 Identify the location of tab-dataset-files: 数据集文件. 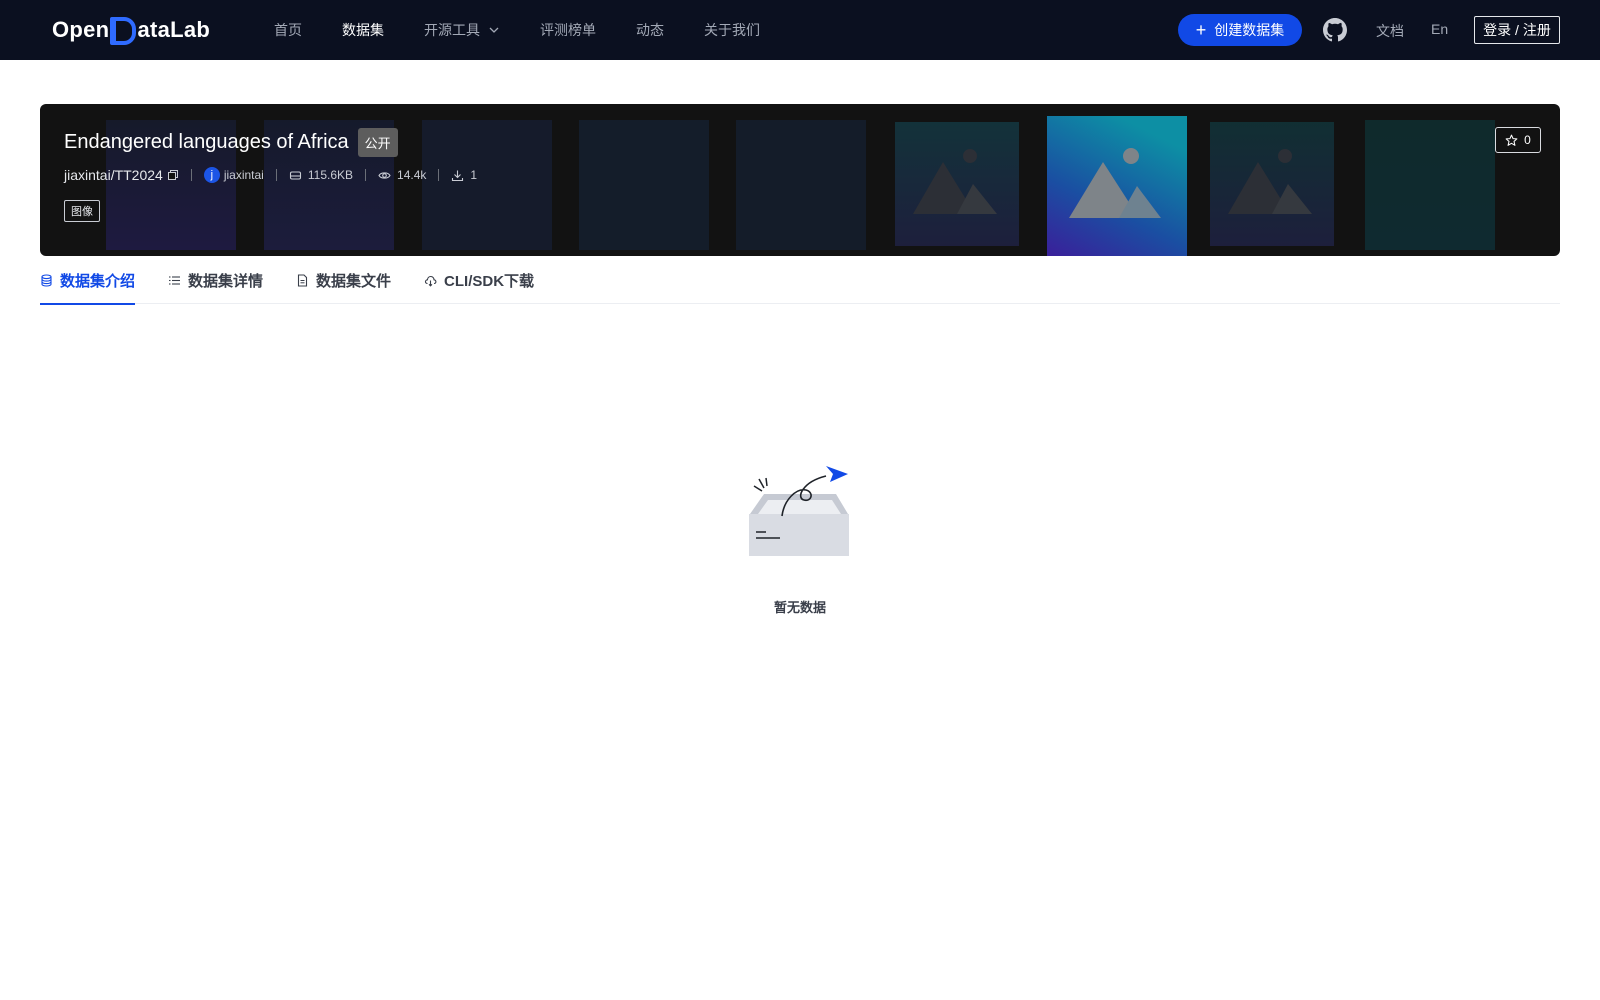
(343, 280).